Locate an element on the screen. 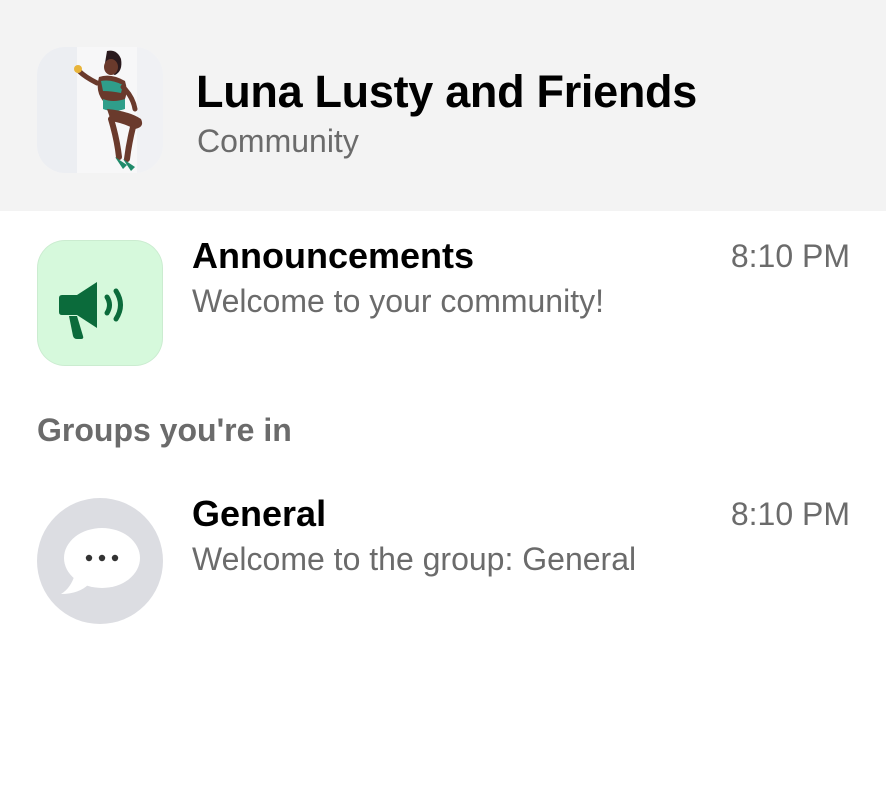  groups-section-heading: Groups you're in is located at coordinates (164, 430).